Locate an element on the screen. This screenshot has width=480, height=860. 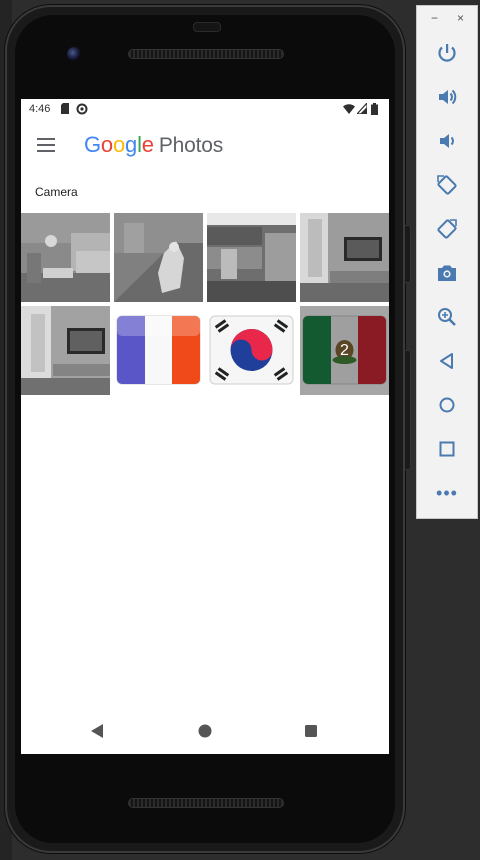
android-navigation-bar is located at coordinates (205, 731).